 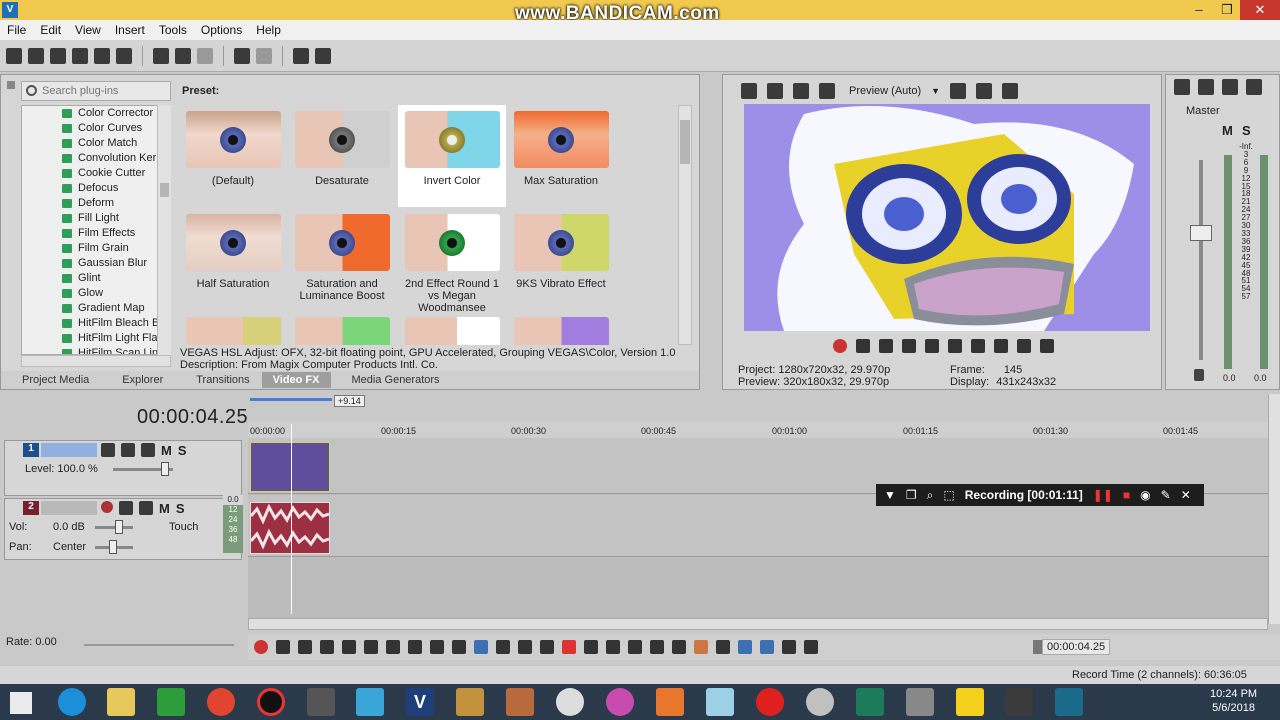 I want to click on preview-fx-icon, so click(x=827, y=91).